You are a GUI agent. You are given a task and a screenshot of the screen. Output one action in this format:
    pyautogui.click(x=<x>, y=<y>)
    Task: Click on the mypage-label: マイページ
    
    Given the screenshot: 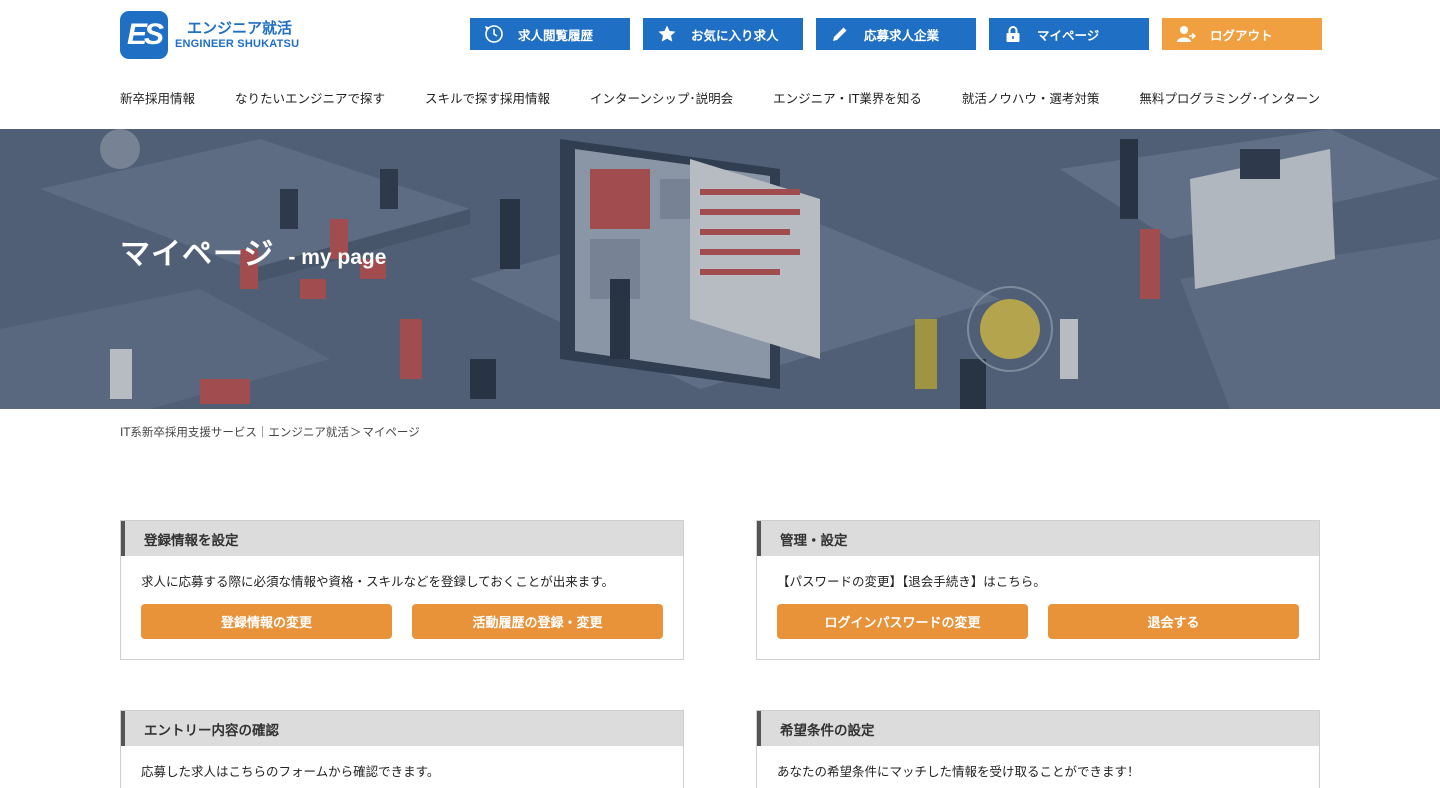 What is the action you would take?
    pyautogui.click(x=1068, y=35)
    